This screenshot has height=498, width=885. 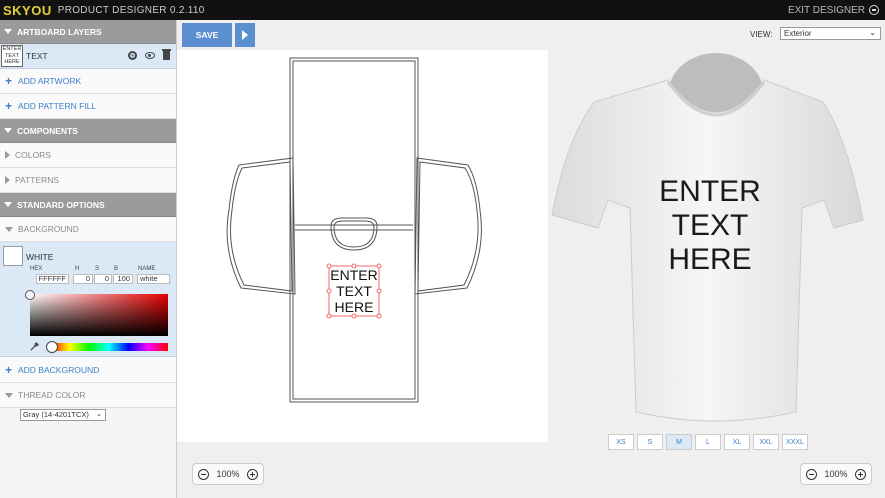 I want to click on h-input: 0, so click(x=83, y=279).